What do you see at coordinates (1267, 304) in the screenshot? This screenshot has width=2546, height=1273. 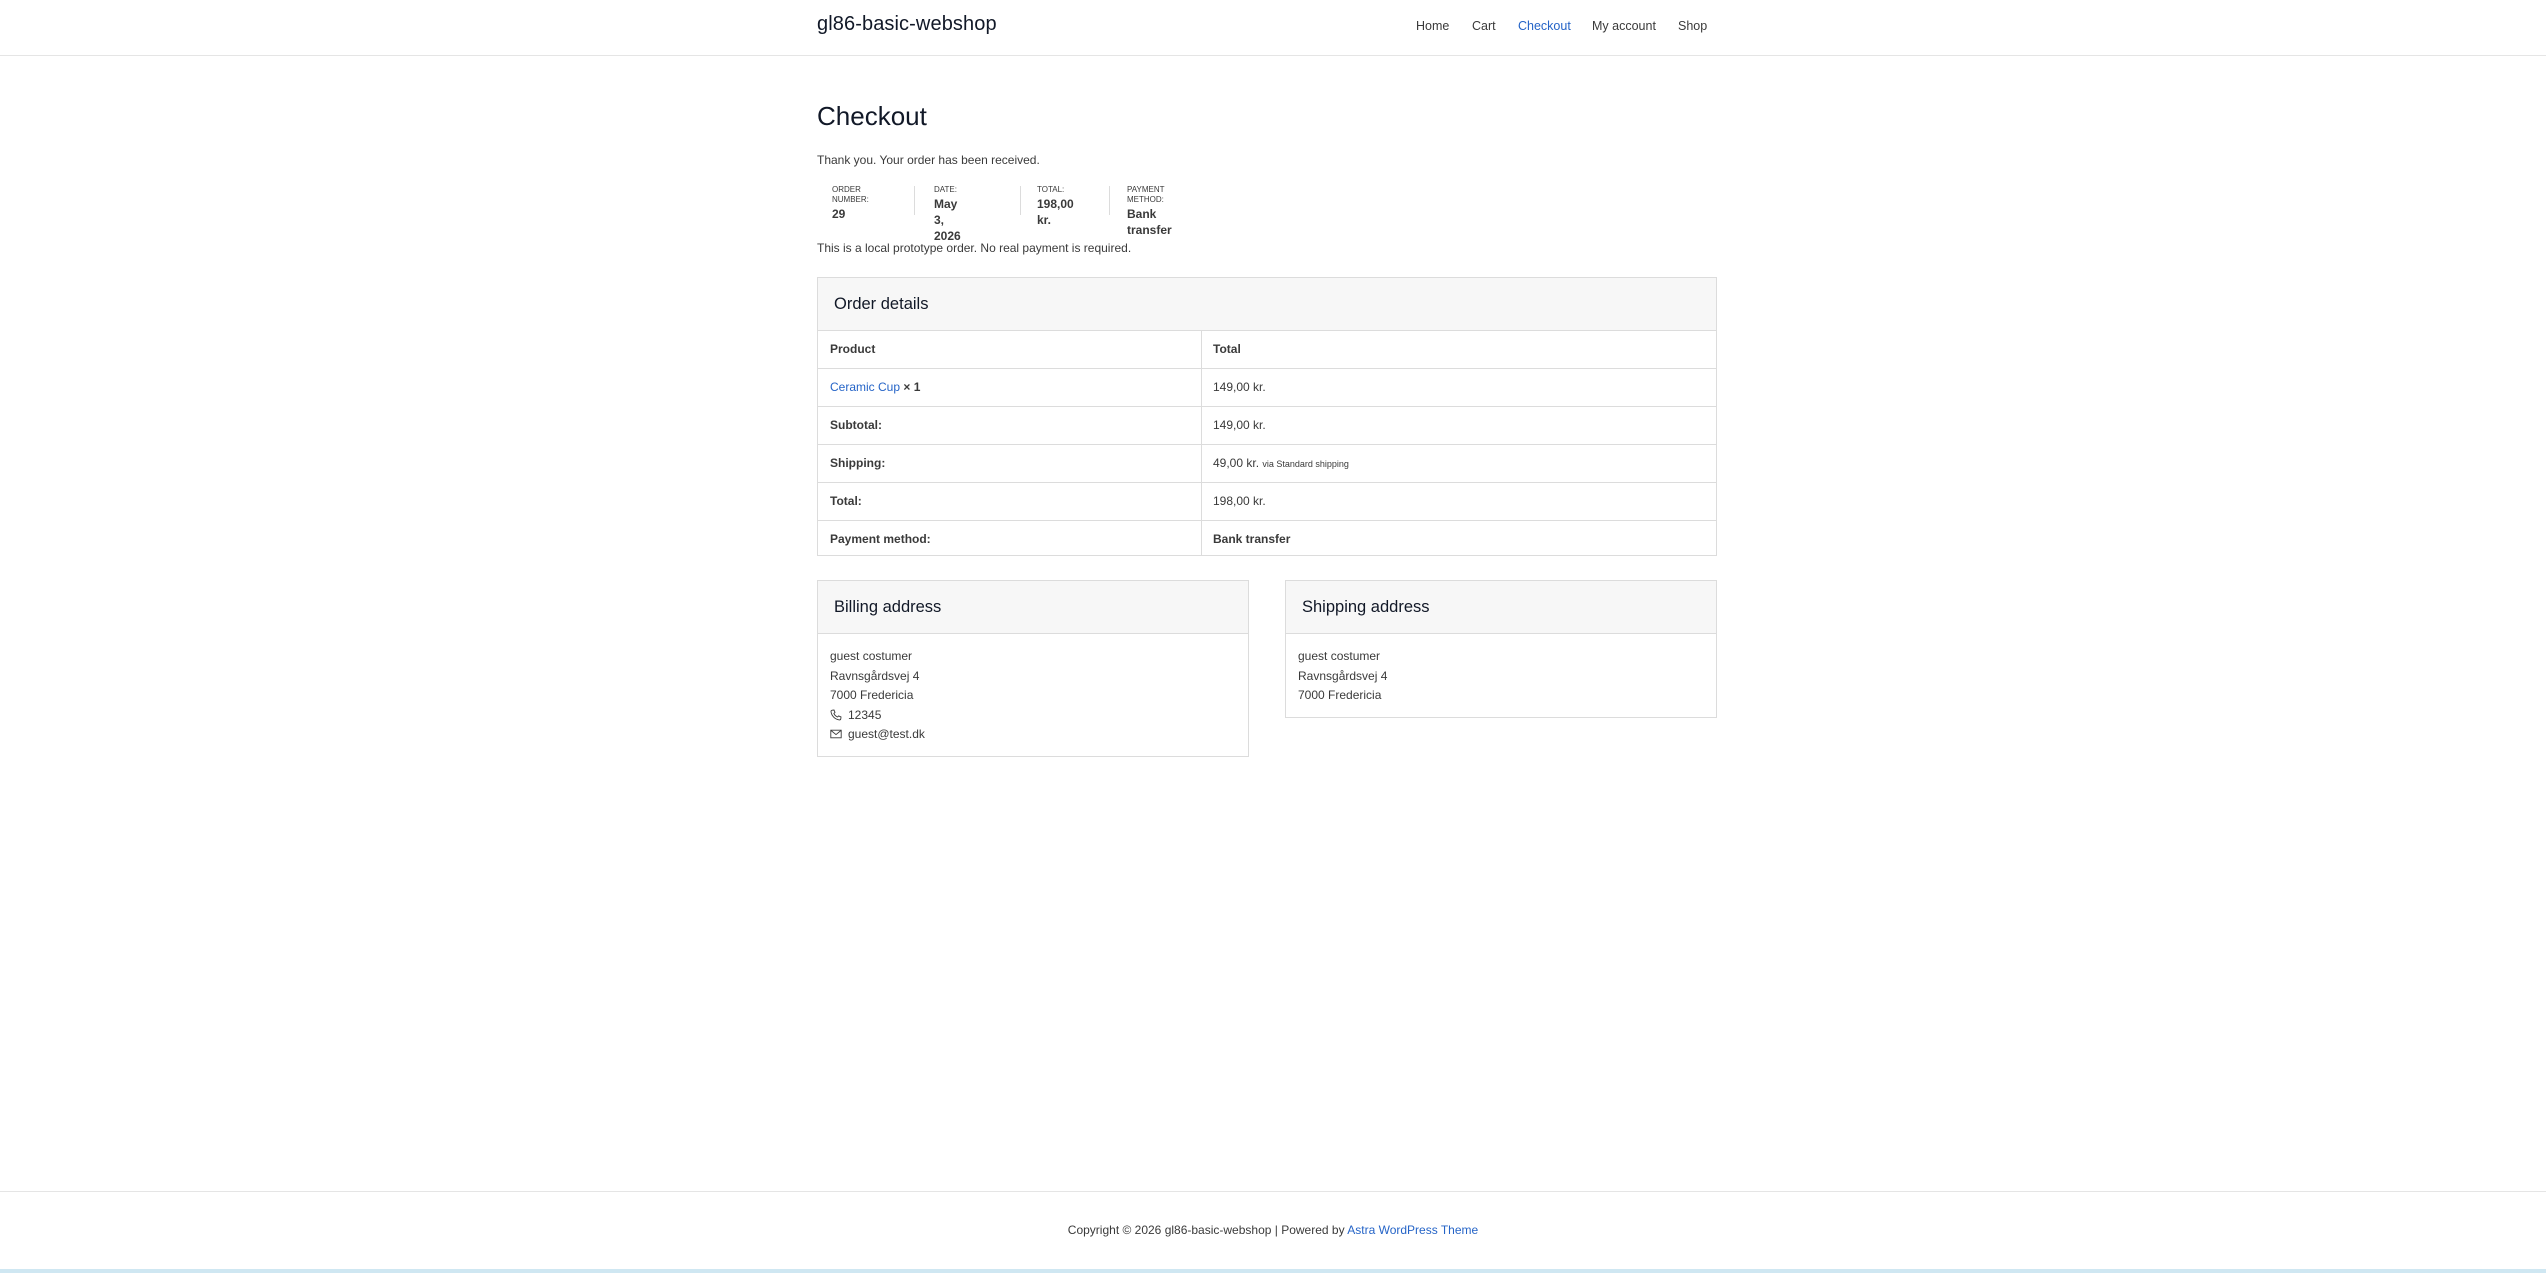 I see `order-details-heading: Order details` at bounding box center [1267, 304].